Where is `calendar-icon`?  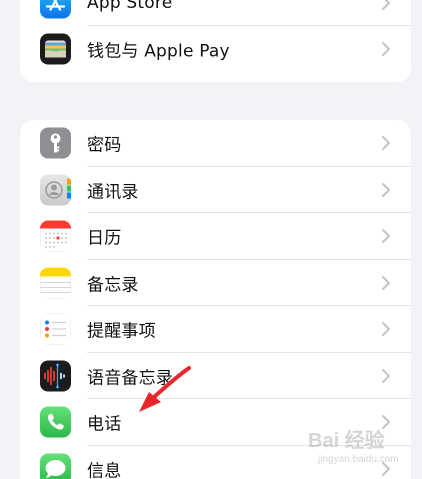 calendar-icon is located at coordinates (55, 236).